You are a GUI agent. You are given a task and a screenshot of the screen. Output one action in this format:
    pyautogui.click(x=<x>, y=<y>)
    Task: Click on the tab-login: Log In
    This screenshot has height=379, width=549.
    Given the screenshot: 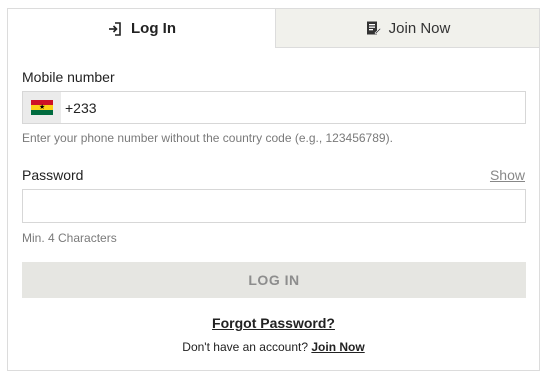 What is the action you would take?
    pyautogui.click(x=141, y=28)
    